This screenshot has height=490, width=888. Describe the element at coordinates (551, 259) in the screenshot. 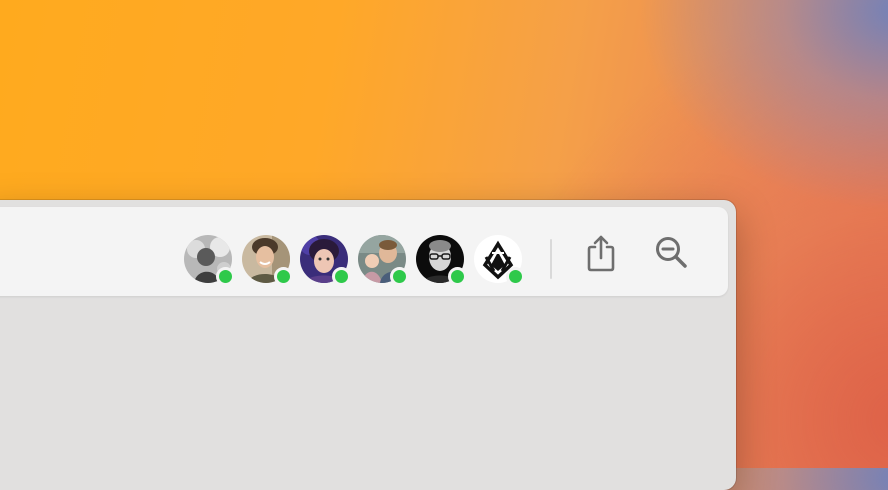

I see `toolbar-divider` at that location.